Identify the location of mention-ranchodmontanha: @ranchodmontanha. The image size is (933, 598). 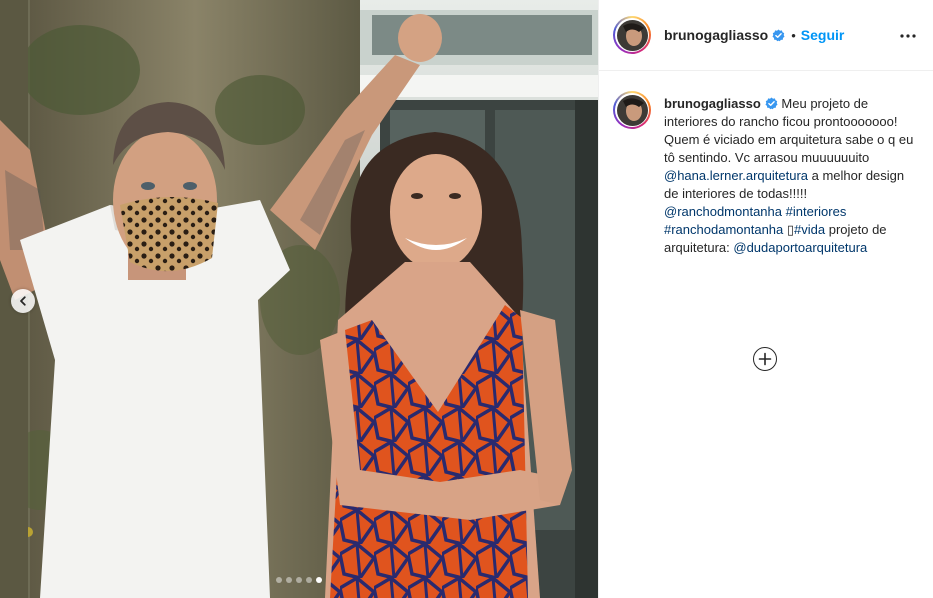
(723, 211).